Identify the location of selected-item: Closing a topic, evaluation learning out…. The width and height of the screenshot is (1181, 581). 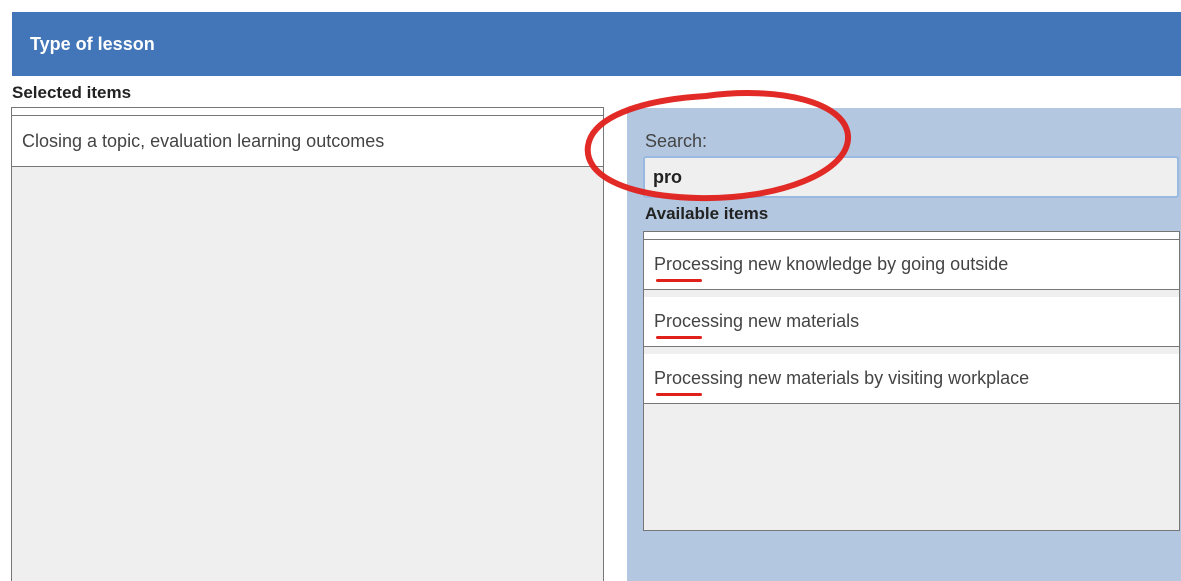
(307, 141).